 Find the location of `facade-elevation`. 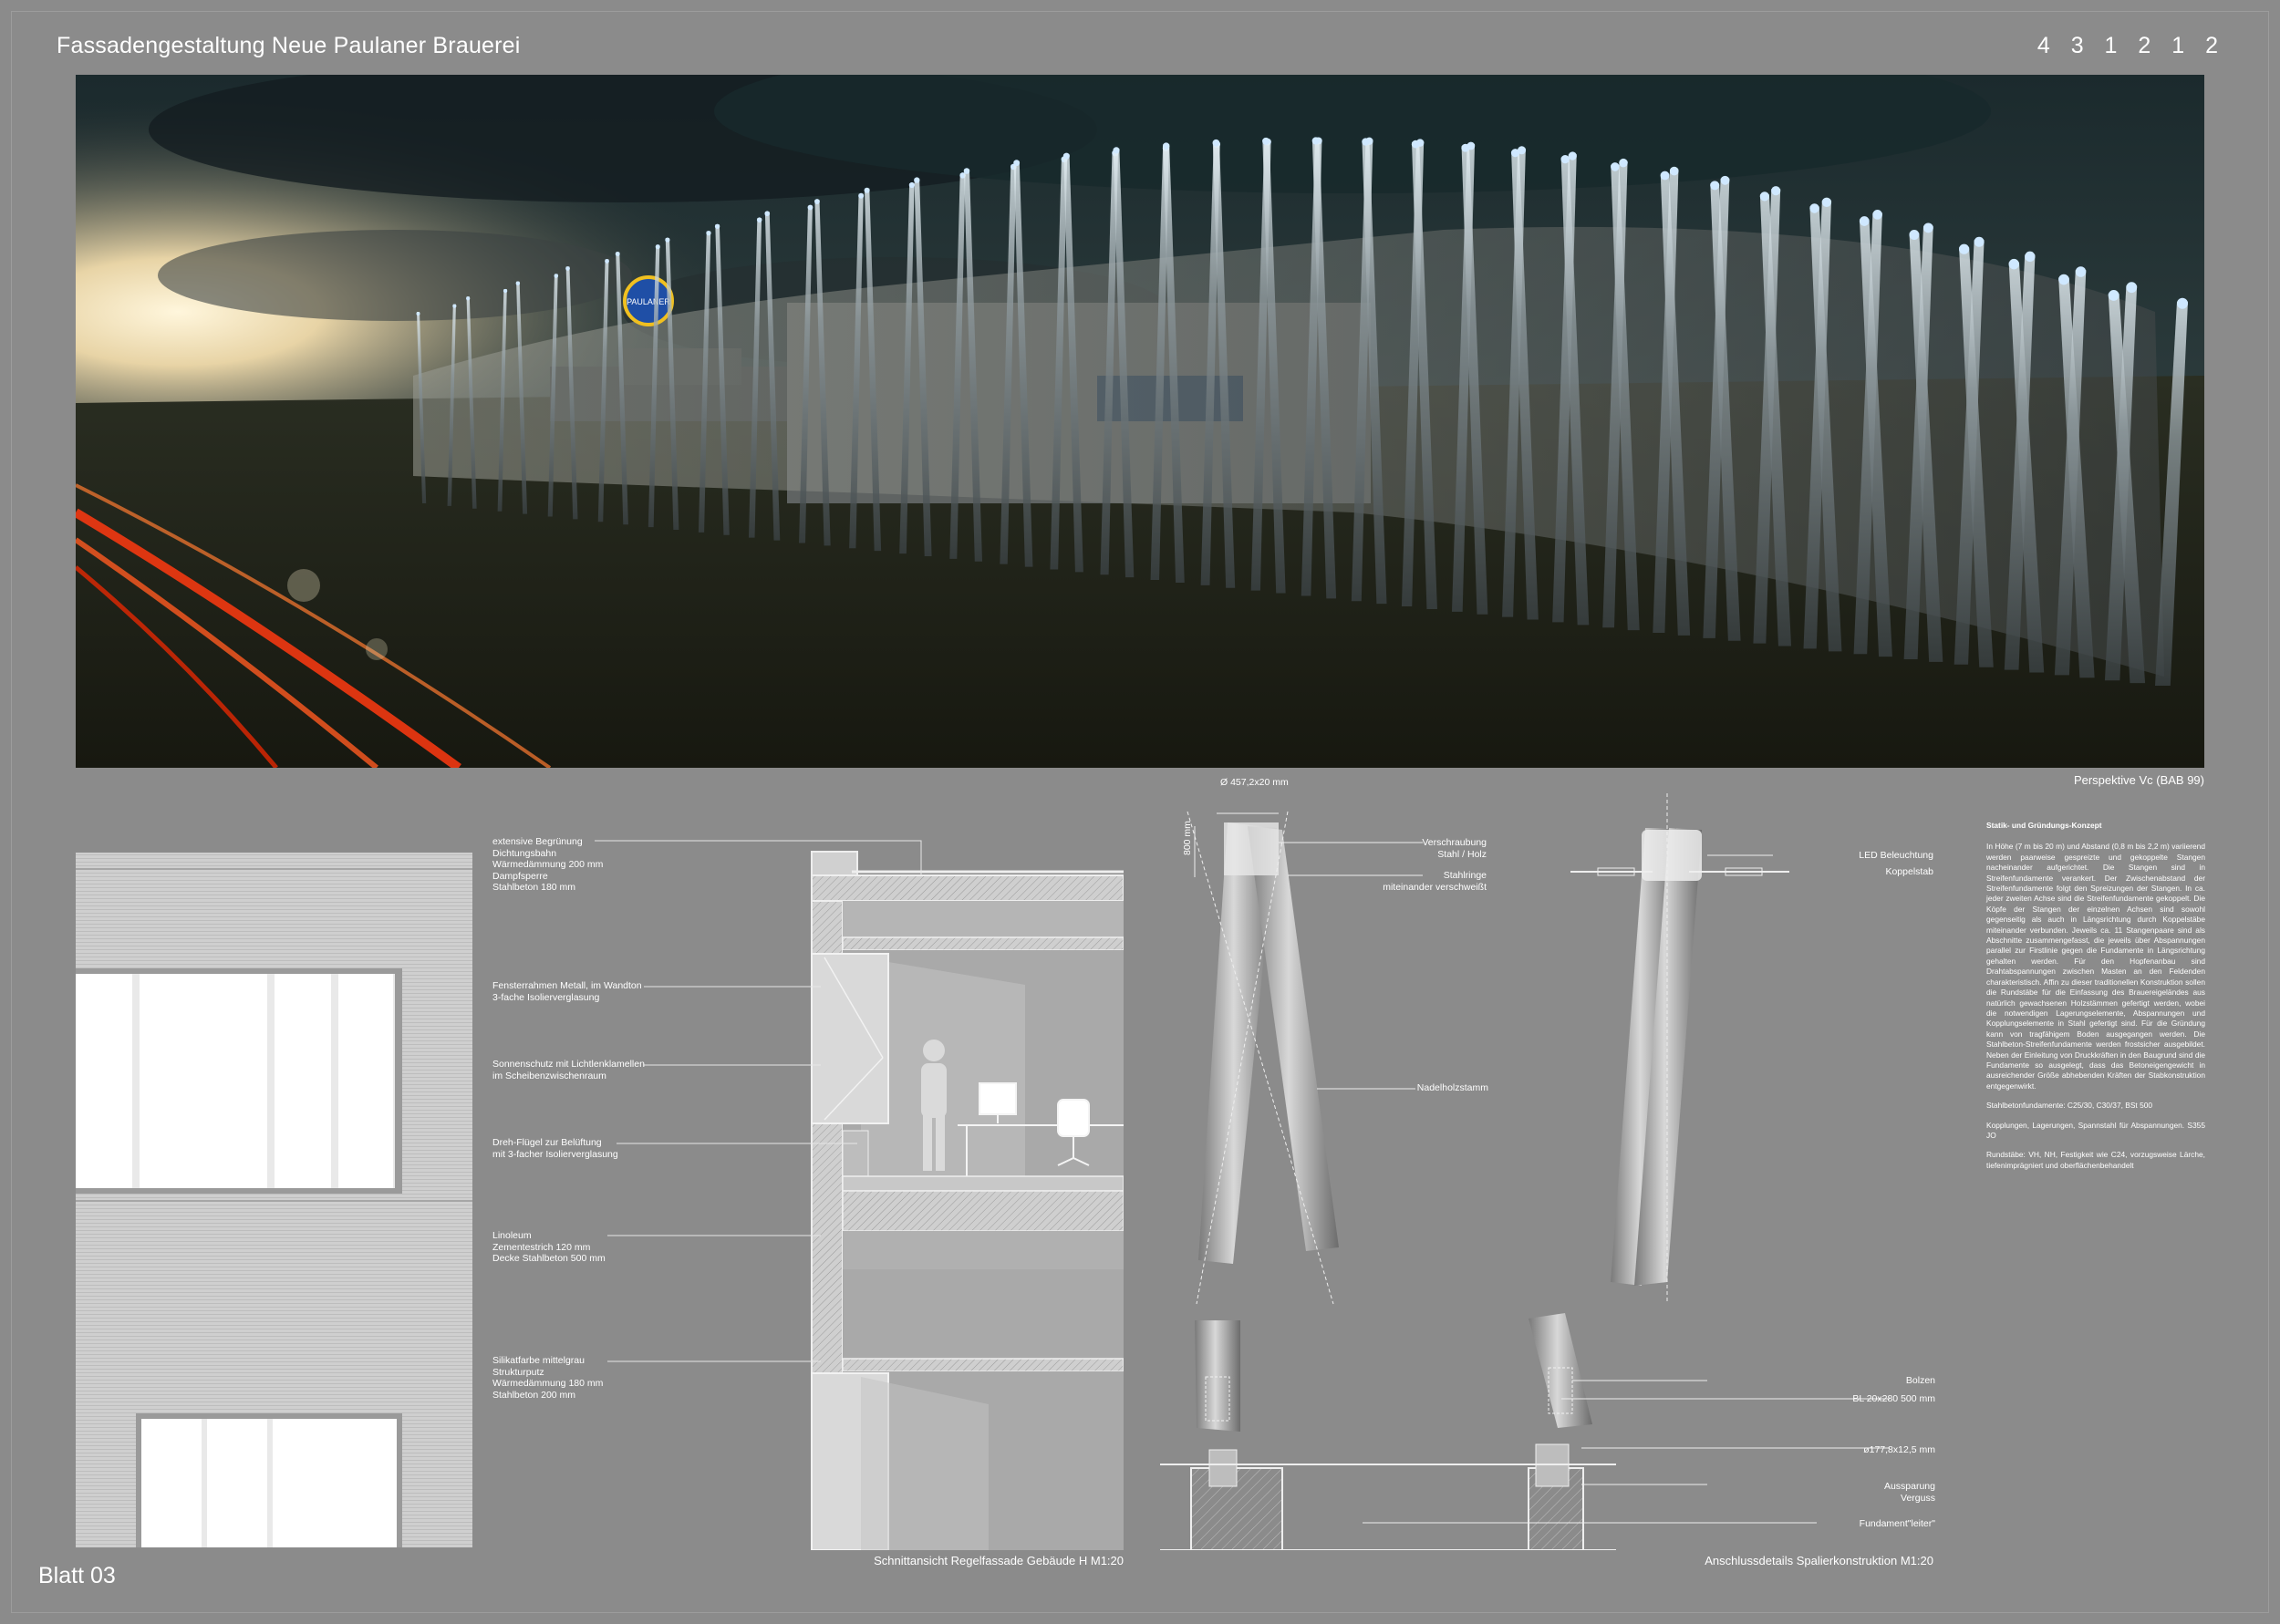

facade-elevation is located at coordinates (274, 1200).